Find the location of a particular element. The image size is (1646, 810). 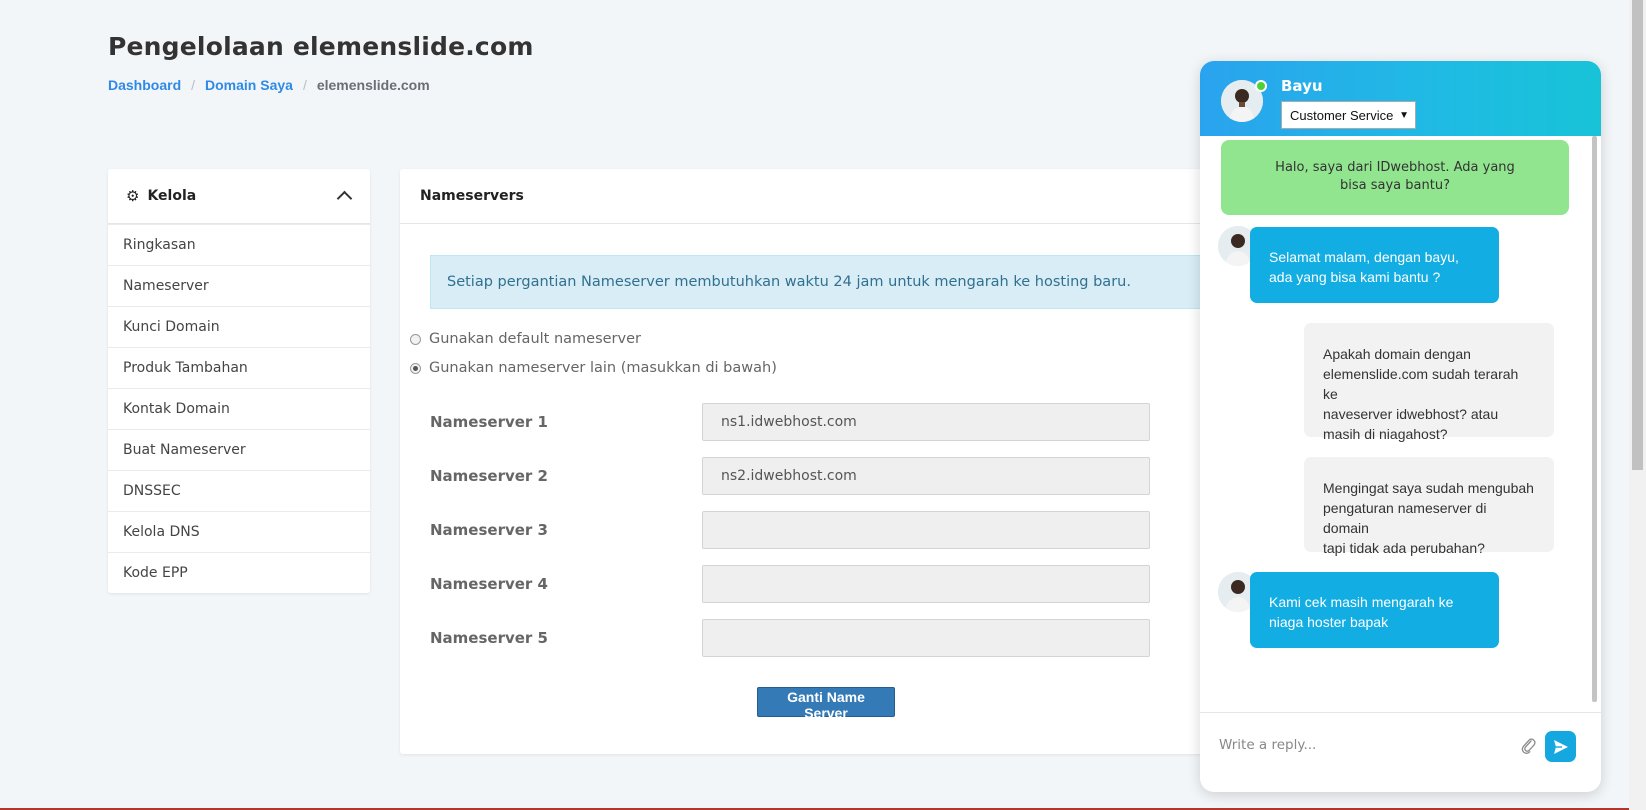

sidebar-item-kode-epp: Kode EPP is located at coordinates (239, 572).